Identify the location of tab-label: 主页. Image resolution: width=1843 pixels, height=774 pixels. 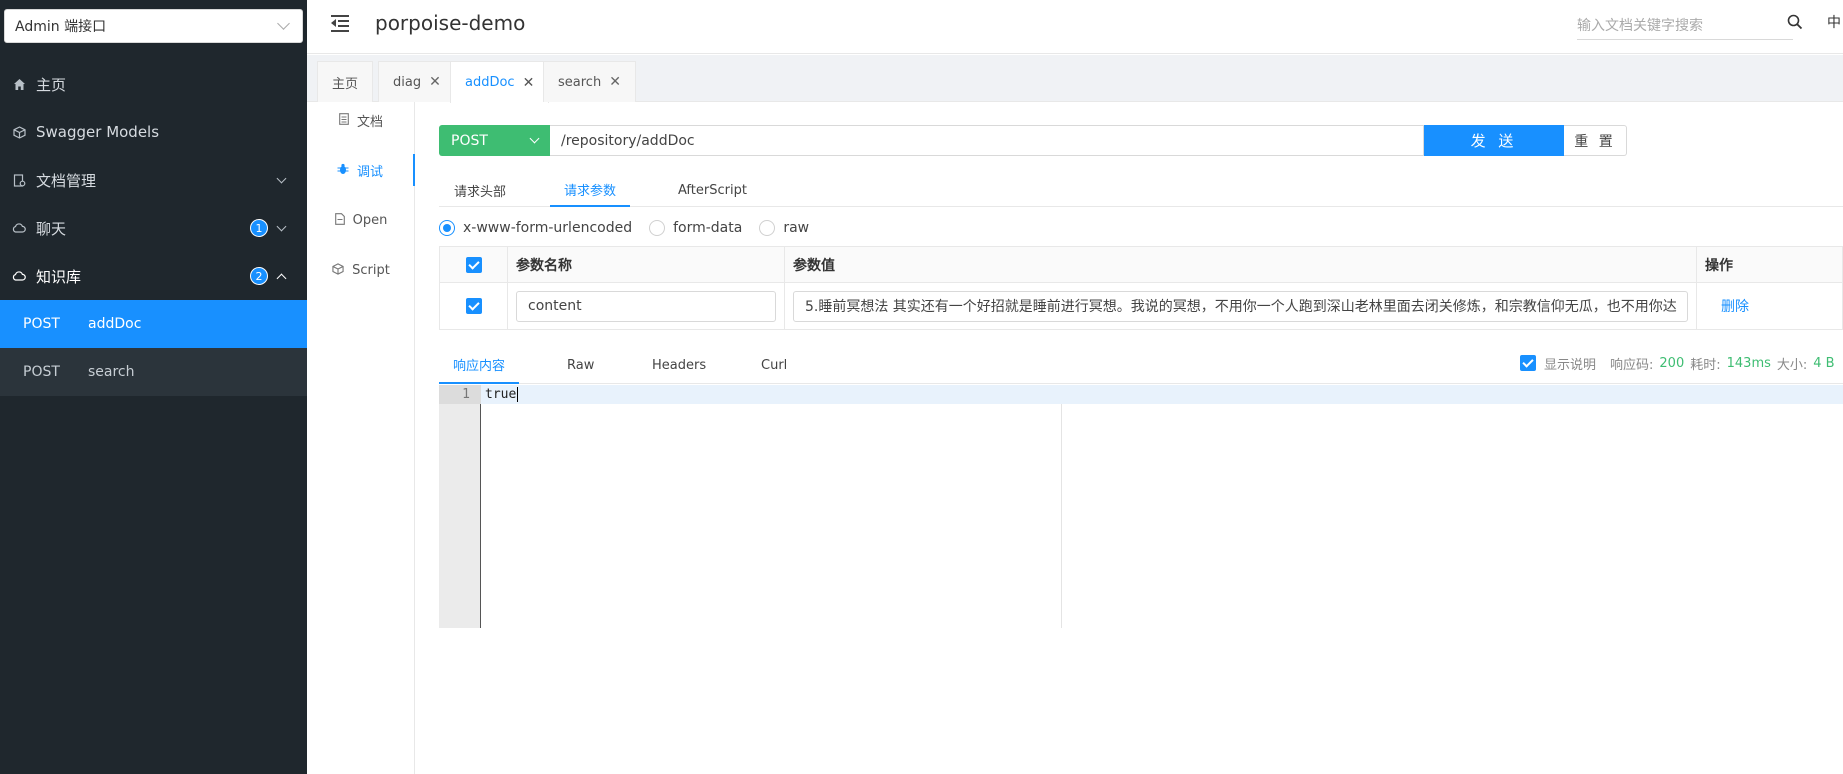
(345, 84).